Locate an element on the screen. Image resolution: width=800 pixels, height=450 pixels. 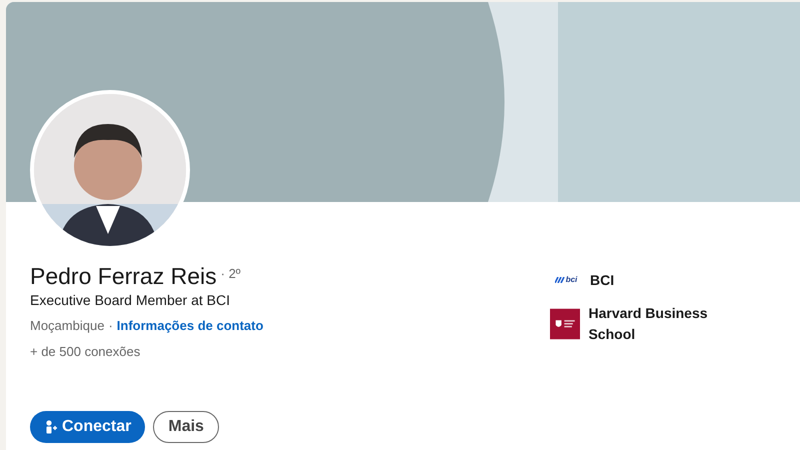
experience-link: BCI is located at coordinates (602, 280).